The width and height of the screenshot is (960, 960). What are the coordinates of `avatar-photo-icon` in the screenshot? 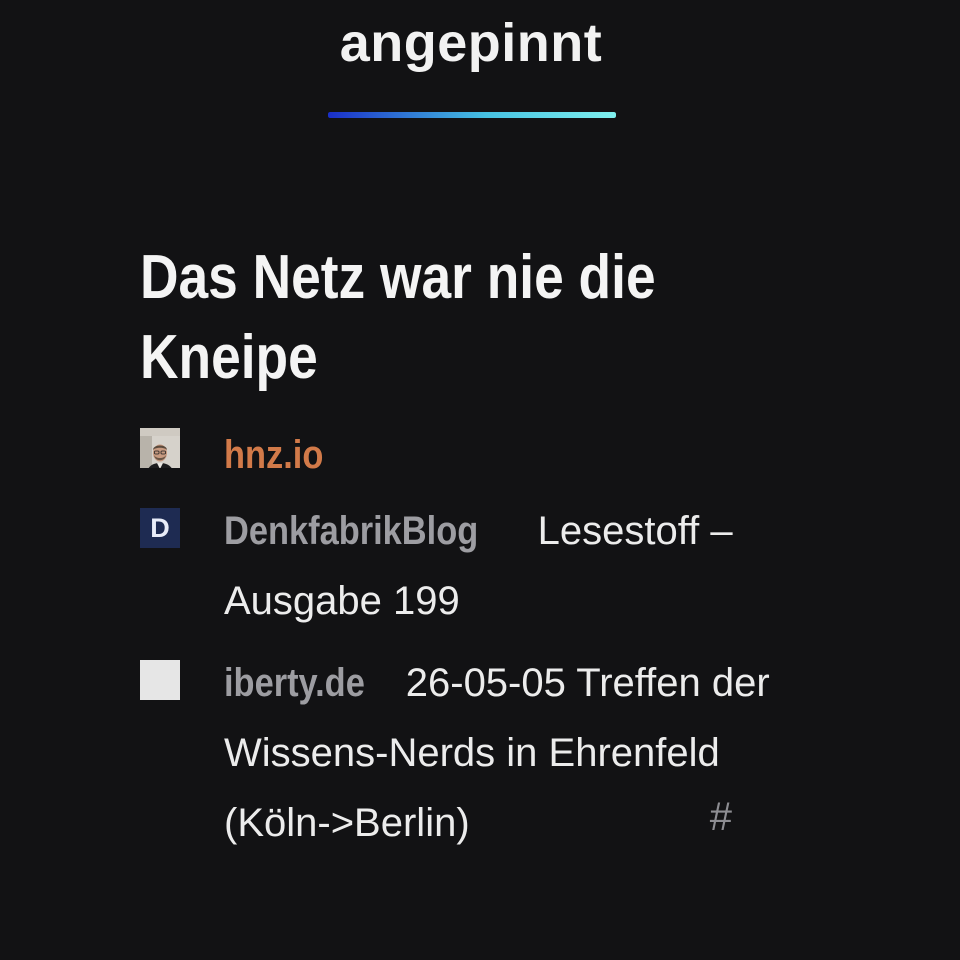 It's located at (160, 448).